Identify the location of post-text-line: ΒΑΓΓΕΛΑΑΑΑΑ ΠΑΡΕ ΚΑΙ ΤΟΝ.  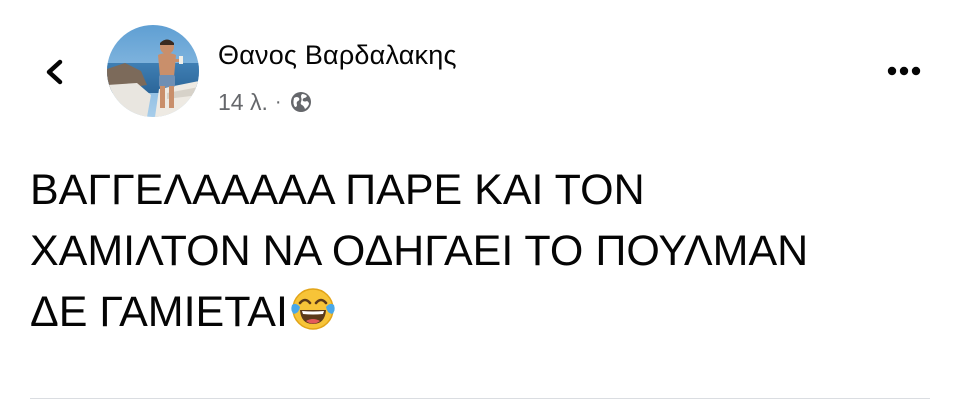
(337, 190).